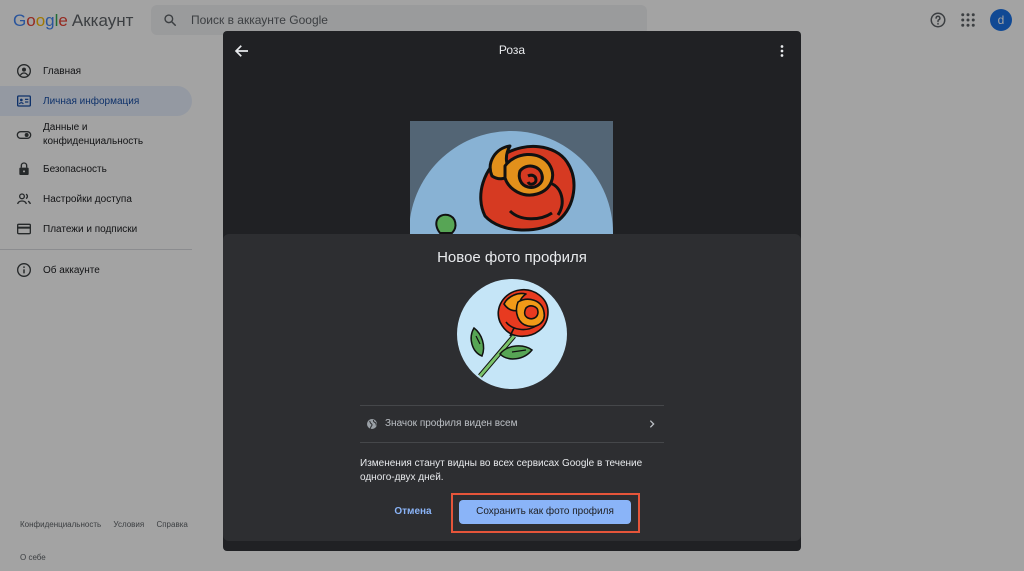 The image size is (1024, 571). What do you see at coordinates (413, 512) in the screenshot?
I see `cancel-button: Отмена` at bounding box center [413, 512].